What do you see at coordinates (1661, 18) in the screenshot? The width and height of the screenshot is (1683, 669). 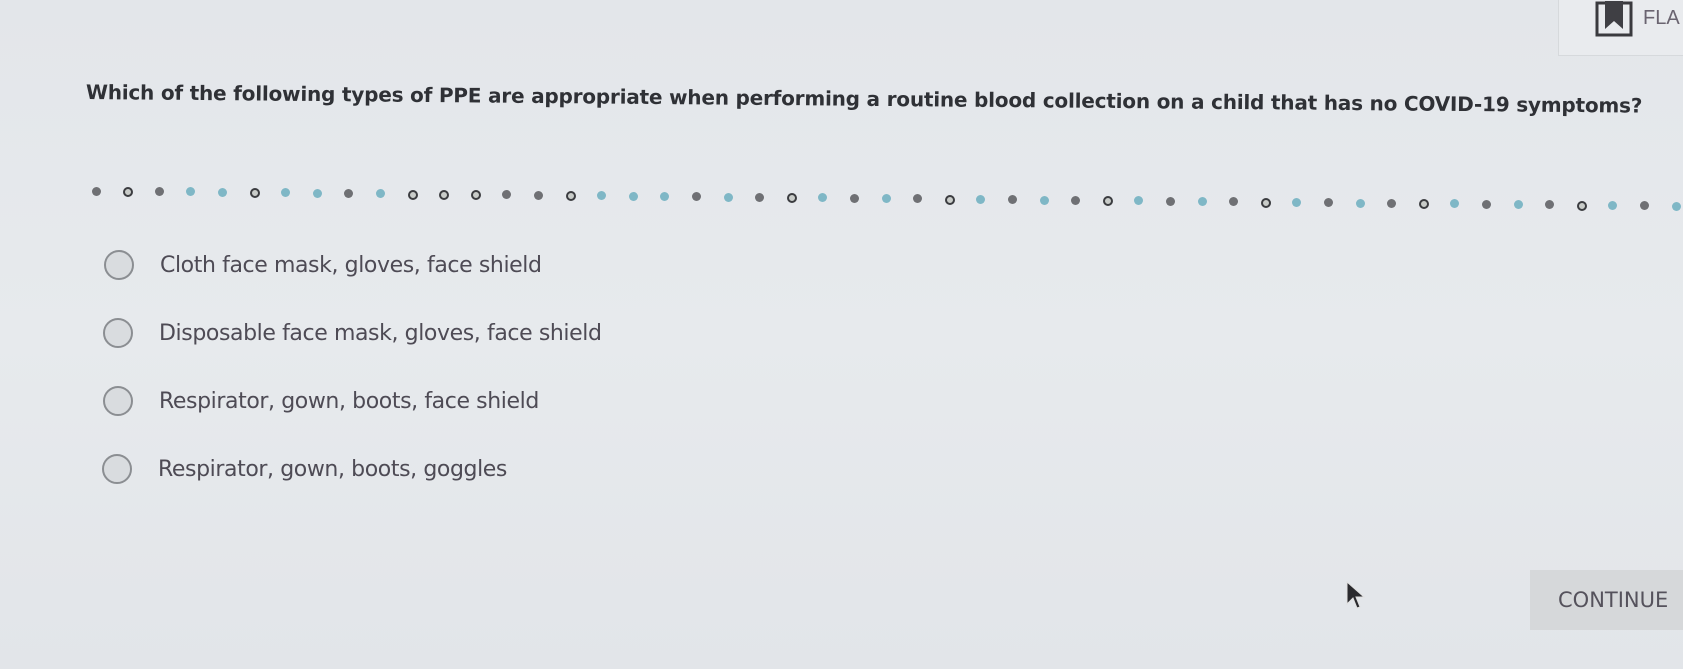 I see `flag-label: FLA` at bounding box center [1661, 18].